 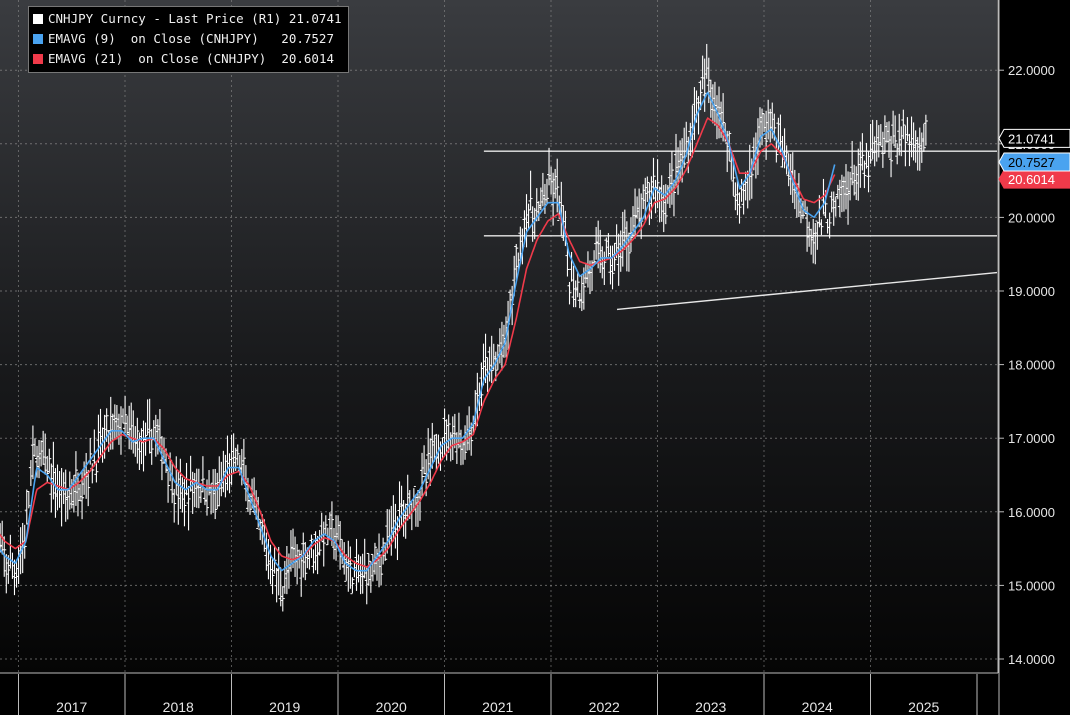 I want to click on value-badges: 20.6014 20.7527 21.0741, so click(x=1034, y=158).